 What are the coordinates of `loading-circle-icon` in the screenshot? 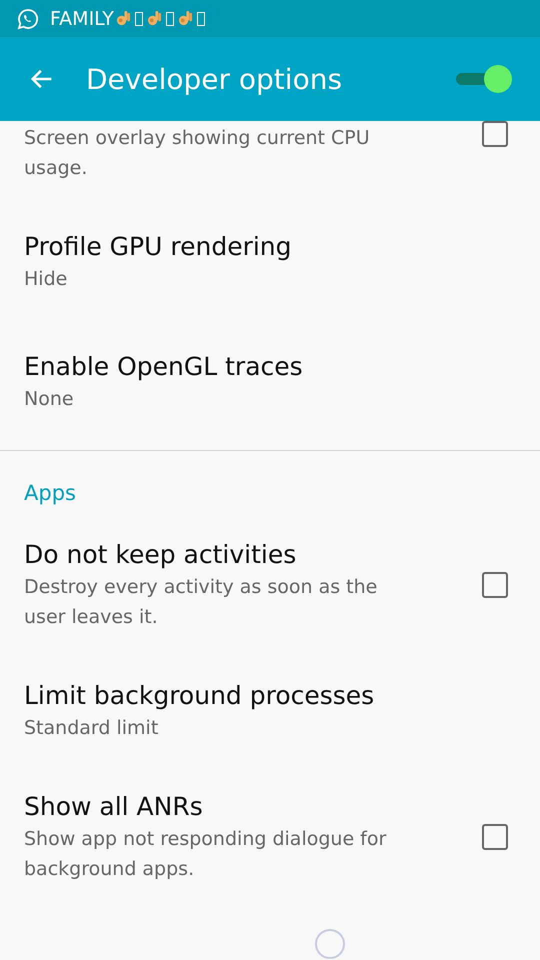 It's located at (330, 944).